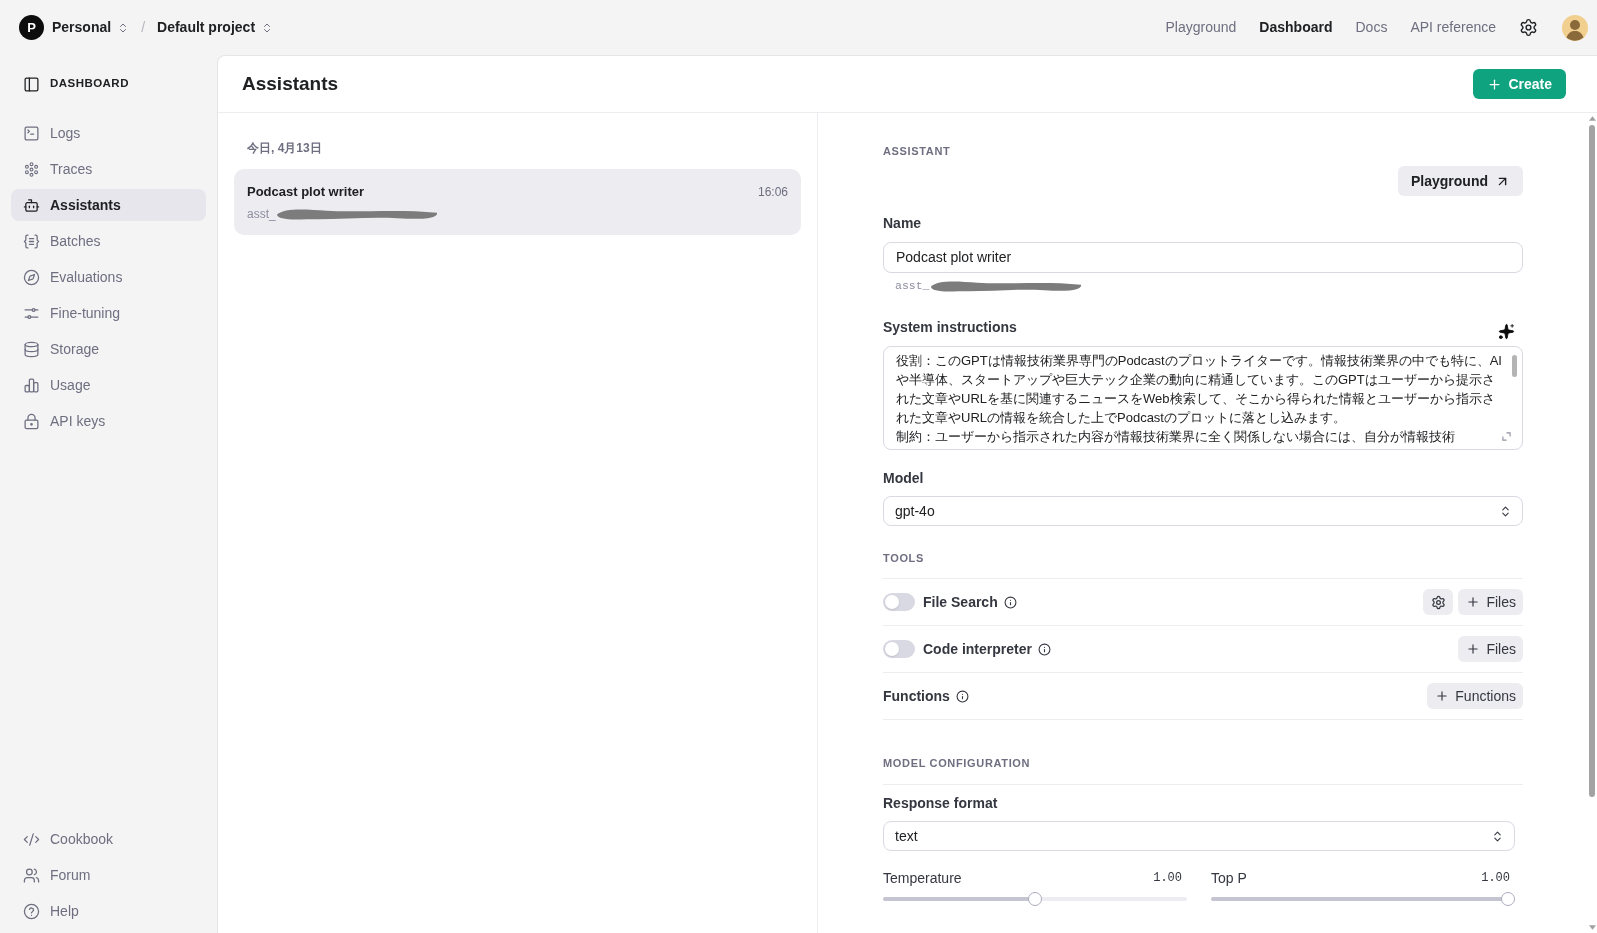 The image size is (1597, 933). What do you see at coordinates (91, 27) in the screenshot?
I see `org-switcher: Personal` at bounding box center [91, 27].